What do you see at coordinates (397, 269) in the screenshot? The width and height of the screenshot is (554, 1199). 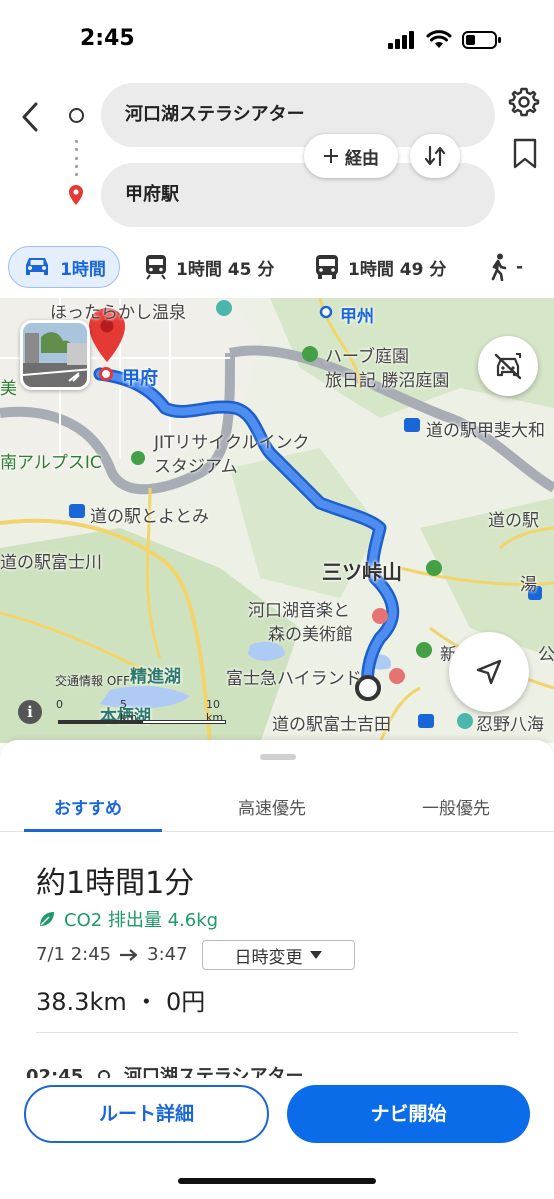 I see `mode-bus-label: 1時間 49 分` at bounding box center [397, 269].